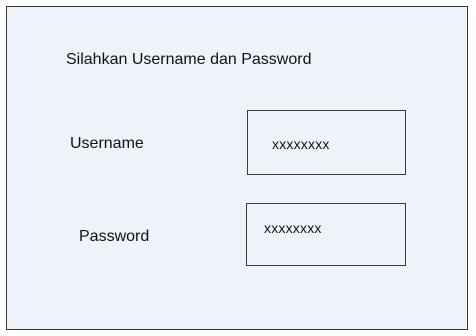  I want to click on form-heading: Silahkan Username dan Password, so click(189, 59).